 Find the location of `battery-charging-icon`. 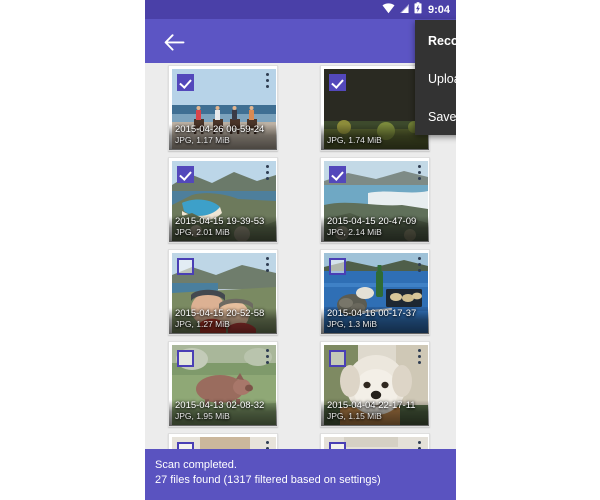

battery-charging-icon is located at coordinates (418, 10).